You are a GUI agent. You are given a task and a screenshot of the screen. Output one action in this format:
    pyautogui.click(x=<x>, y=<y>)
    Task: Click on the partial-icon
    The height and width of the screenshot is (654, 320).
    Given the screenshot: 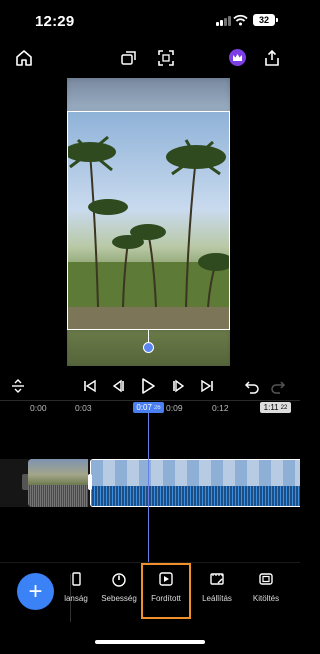 What is the action you would take?
    pyautogui.click(x=76, y=579)
    